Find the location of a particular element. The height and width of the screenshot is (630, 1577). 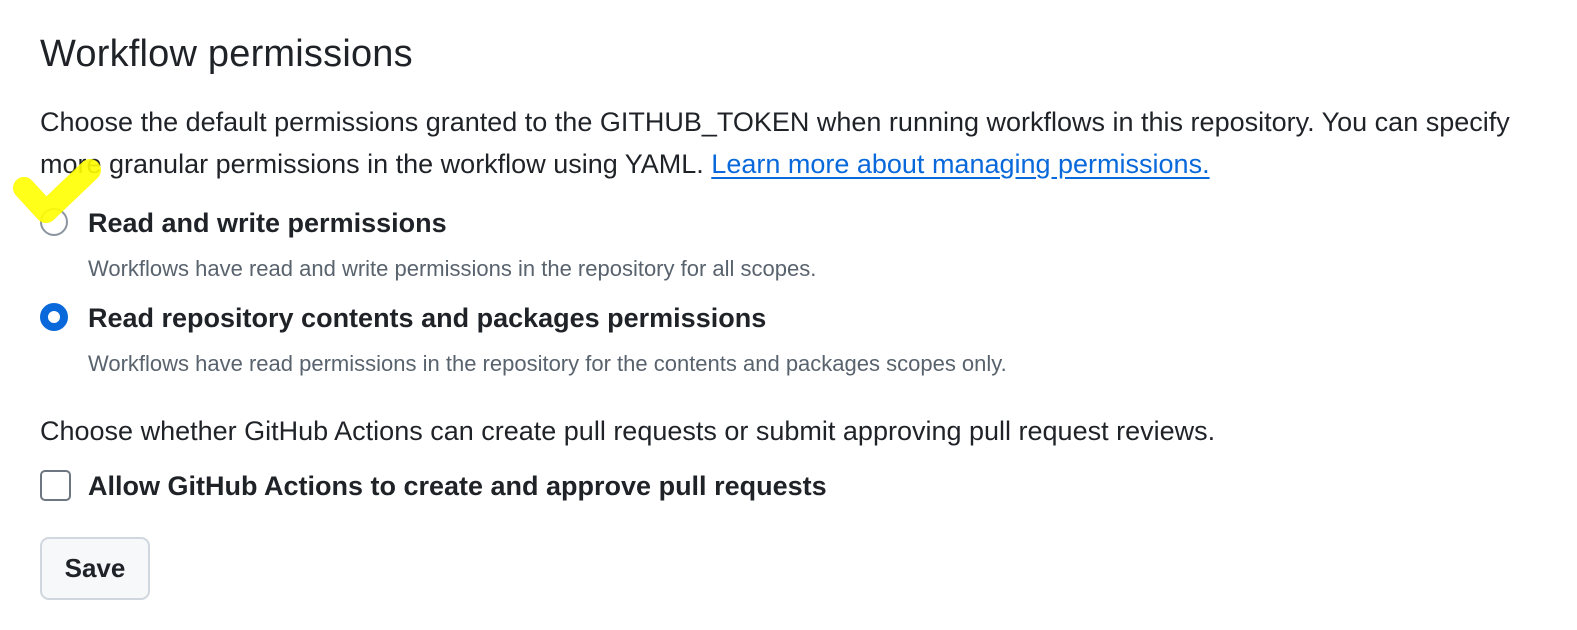

option-read-write-label: Read and write permissions is located at coordinates (267, 223).